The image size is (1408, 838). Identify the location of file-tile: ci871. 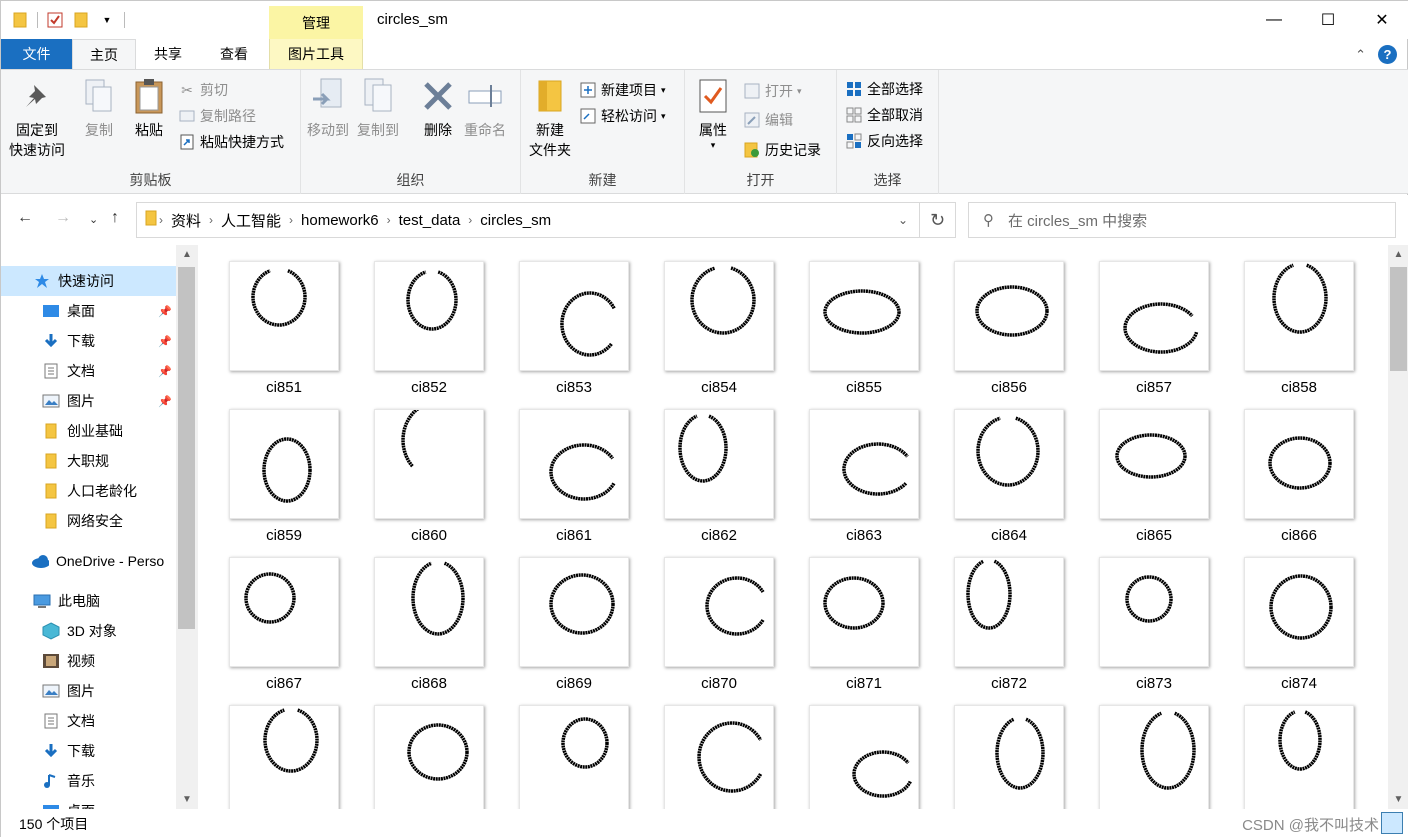
(864, 627).